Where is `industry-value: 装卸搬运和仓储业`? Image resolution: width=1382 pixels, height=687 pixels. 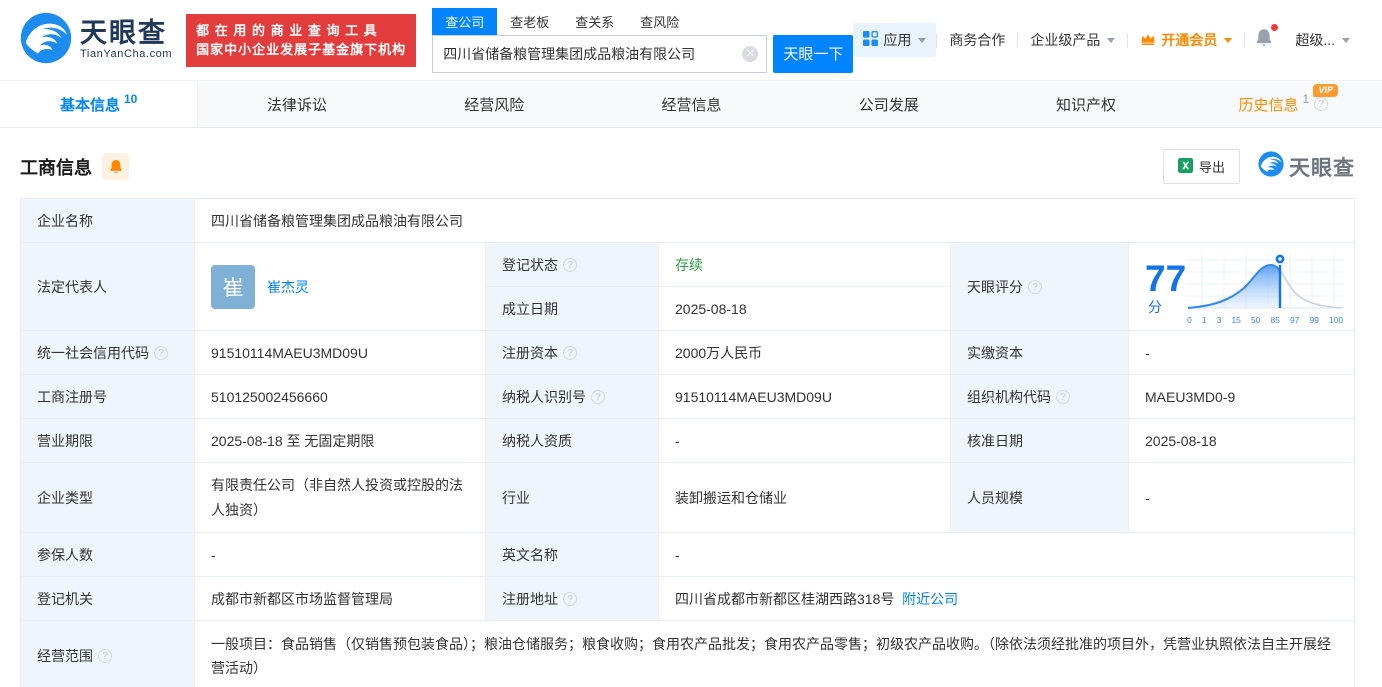 industry-value: 装卸搬运和仓储业 is located at coordinates (805, 498).